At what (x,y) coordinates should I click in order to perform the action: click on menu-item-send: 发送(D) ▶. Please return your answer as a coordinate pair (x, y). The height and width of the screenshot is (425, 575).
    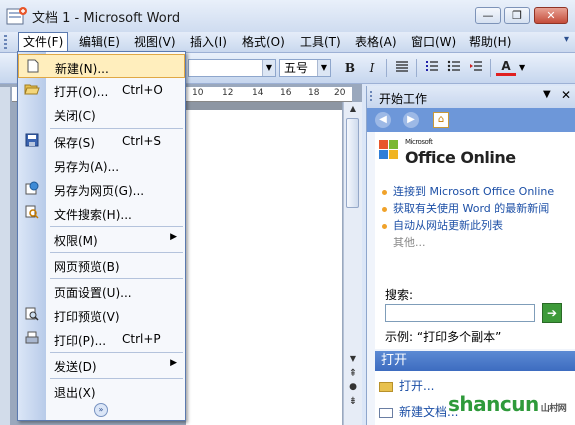
    Looking at the image, I should click on (101, 365).